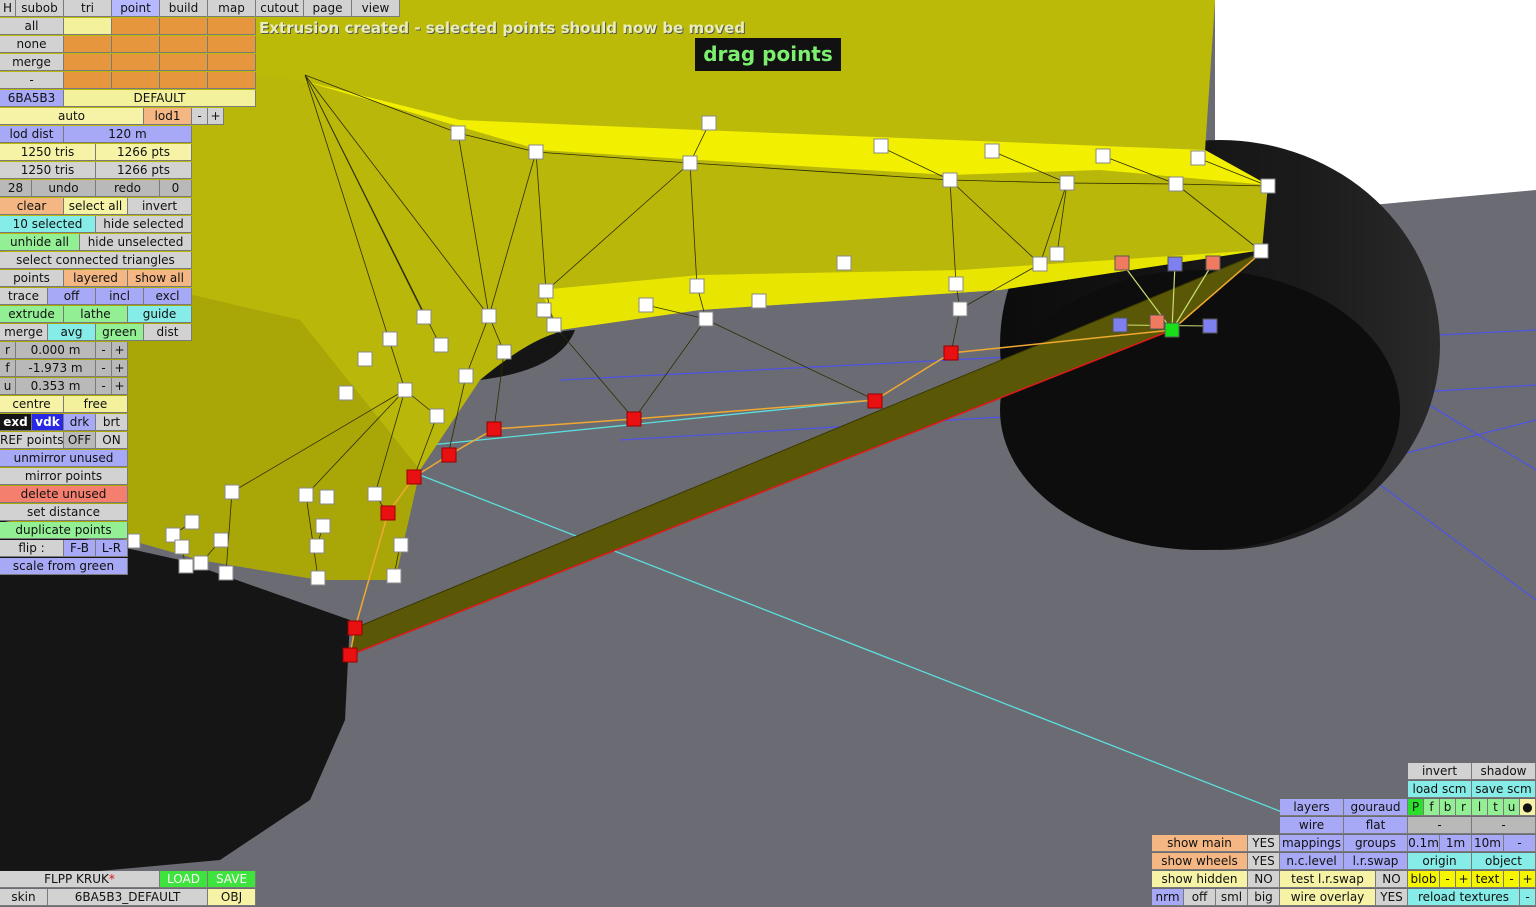 The width and height of the screenshot is (1536, 907). What do you see at coordinates (16, 422) in the screenshot?
I see `exd-button: exd` at bounding box center [16, 422].